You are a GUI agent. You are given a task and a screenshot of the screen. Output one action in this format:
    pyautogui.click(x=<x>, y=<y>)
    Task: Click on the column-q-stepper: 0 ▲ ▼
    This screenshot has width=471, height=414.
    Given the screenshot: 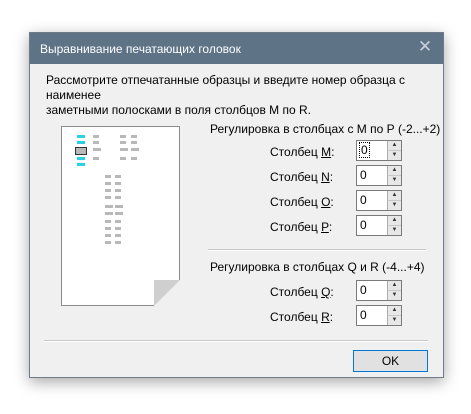 What is the action you would take?
    pyautogui.click(x=379, y=290)
    